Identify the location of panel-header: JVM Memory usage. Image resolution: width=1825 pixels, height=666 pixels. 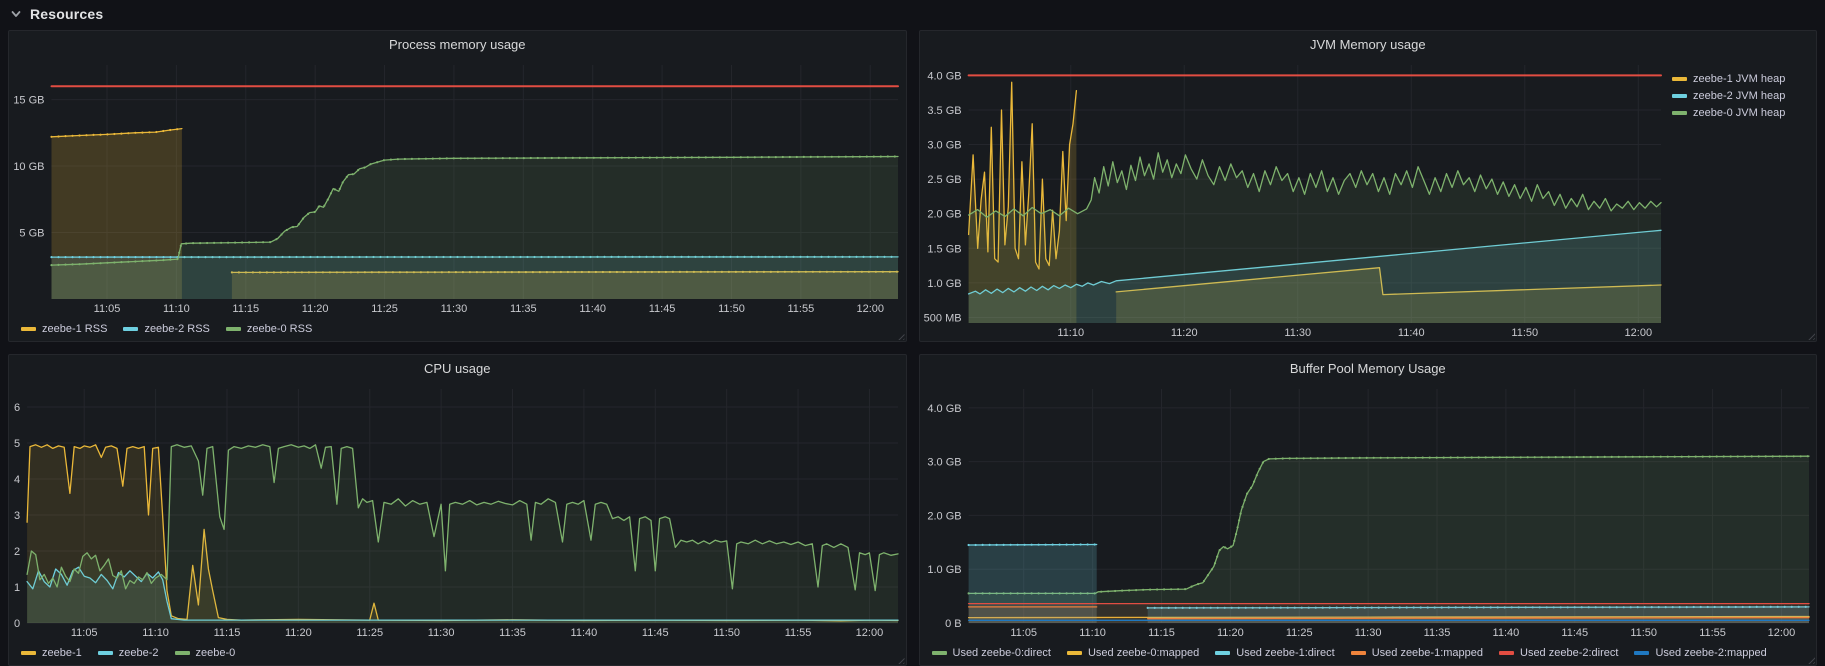
(1368, 44).